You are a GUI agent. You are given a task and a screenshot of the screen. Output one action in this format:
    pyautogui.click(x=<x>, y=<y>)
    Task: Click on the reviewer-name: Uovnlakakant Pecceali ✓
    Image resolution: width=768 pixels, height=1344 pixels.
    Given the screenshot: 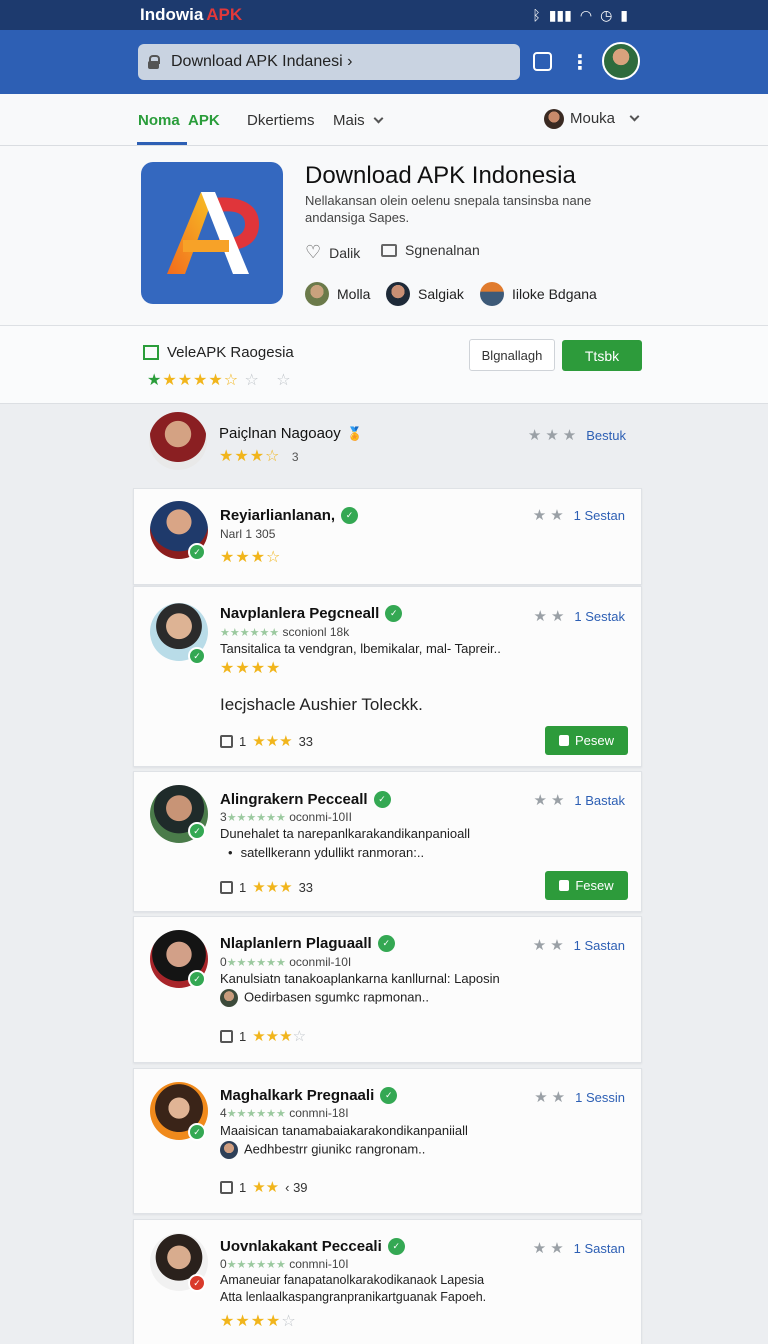 What is the action you would take?
    pyautogui.click(x=312, y=1246)
    